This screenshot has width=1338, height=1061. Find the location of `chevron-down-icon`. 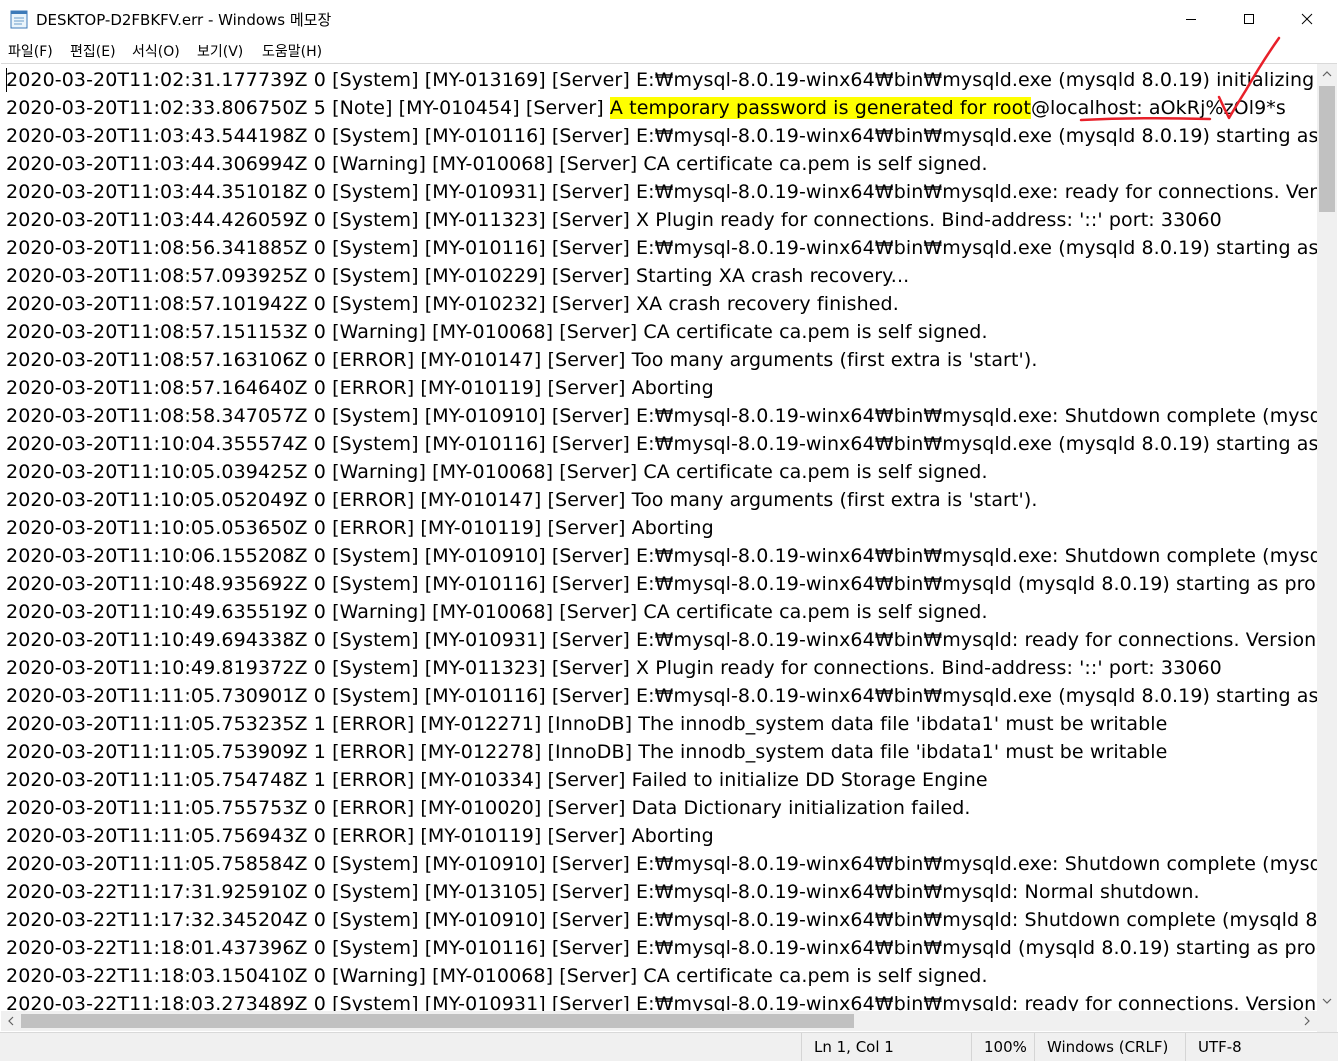

chevron-down-icon is located at coordinates (1327, 1001).